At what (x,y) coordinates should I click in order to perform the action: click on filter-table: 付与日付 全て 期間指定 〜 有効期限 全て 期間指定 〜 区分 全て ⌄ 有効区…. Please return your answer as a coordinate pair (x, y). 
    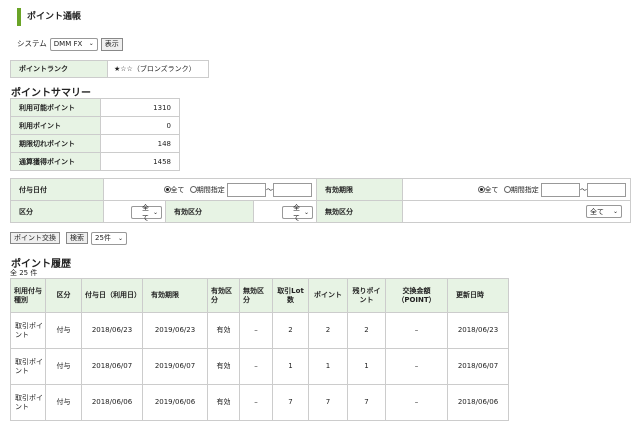
    Looking at the image, I should click on (320, 200).